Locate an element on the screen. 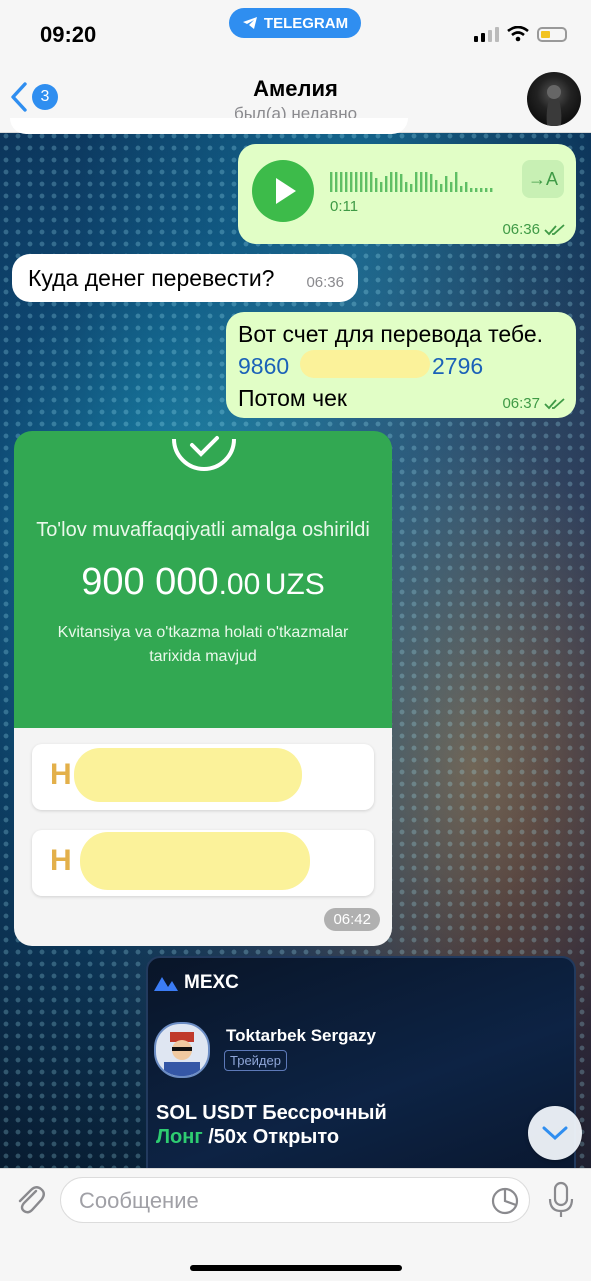 The width and height of the screenshot is (591, 1281). telegram-plane-icon is located at coordinates (249, 23).